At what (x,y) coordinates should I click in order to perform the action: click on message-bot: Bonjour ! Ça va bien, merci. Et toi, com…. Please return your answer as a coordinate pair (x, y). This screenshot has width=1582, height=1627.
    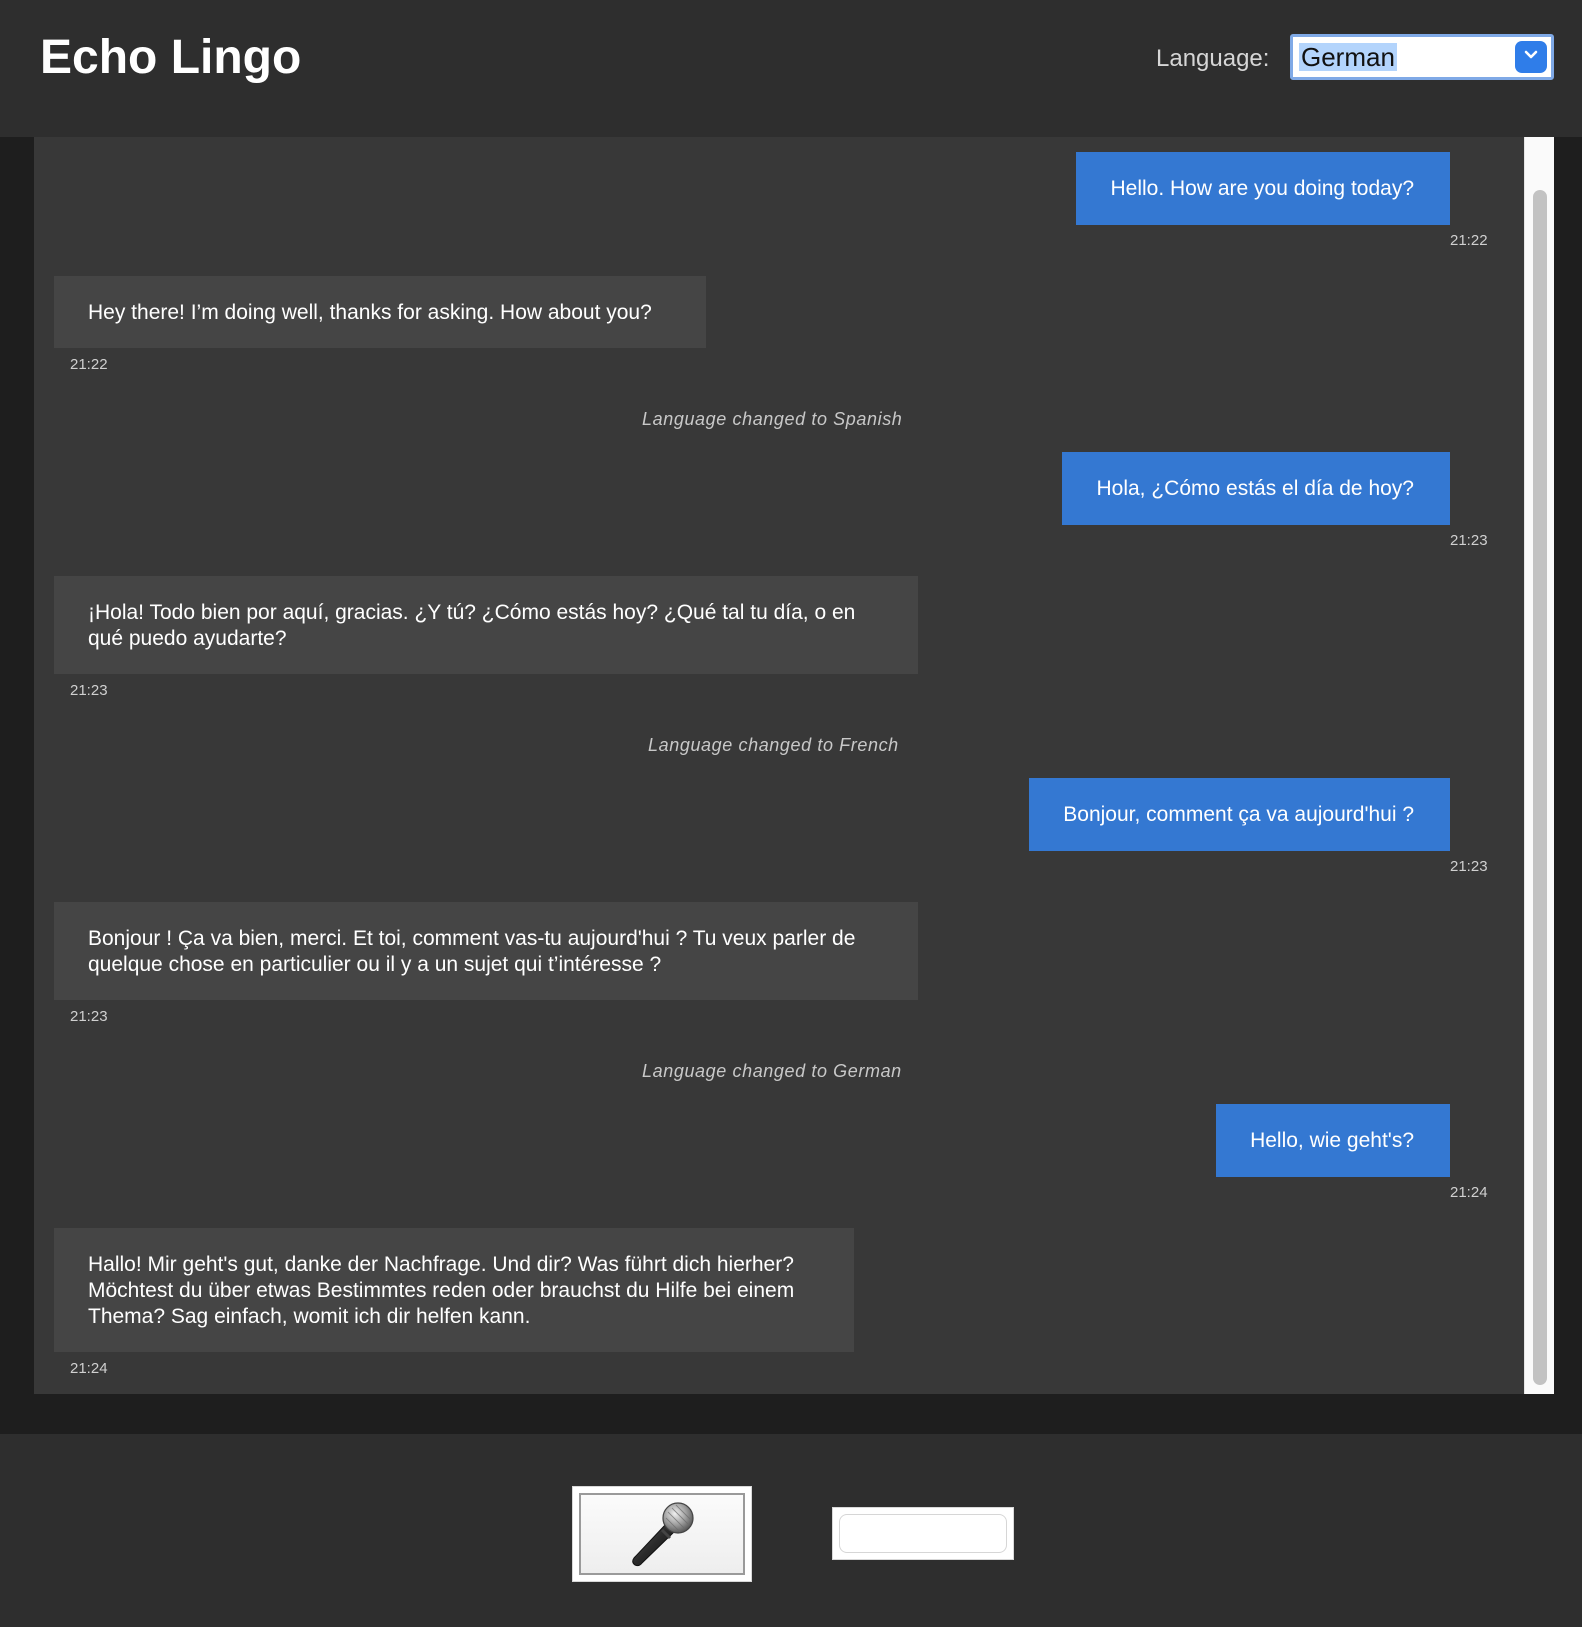
    Looking at the image, I should click on (486, 951).